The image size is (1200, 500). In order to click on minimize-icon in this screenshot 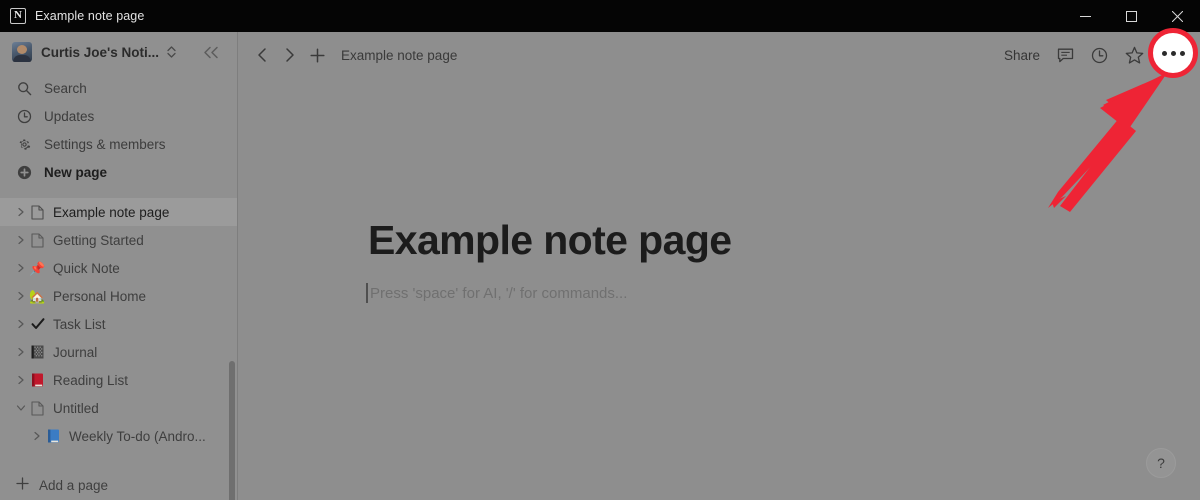, I will do `click(1085, 16)`.